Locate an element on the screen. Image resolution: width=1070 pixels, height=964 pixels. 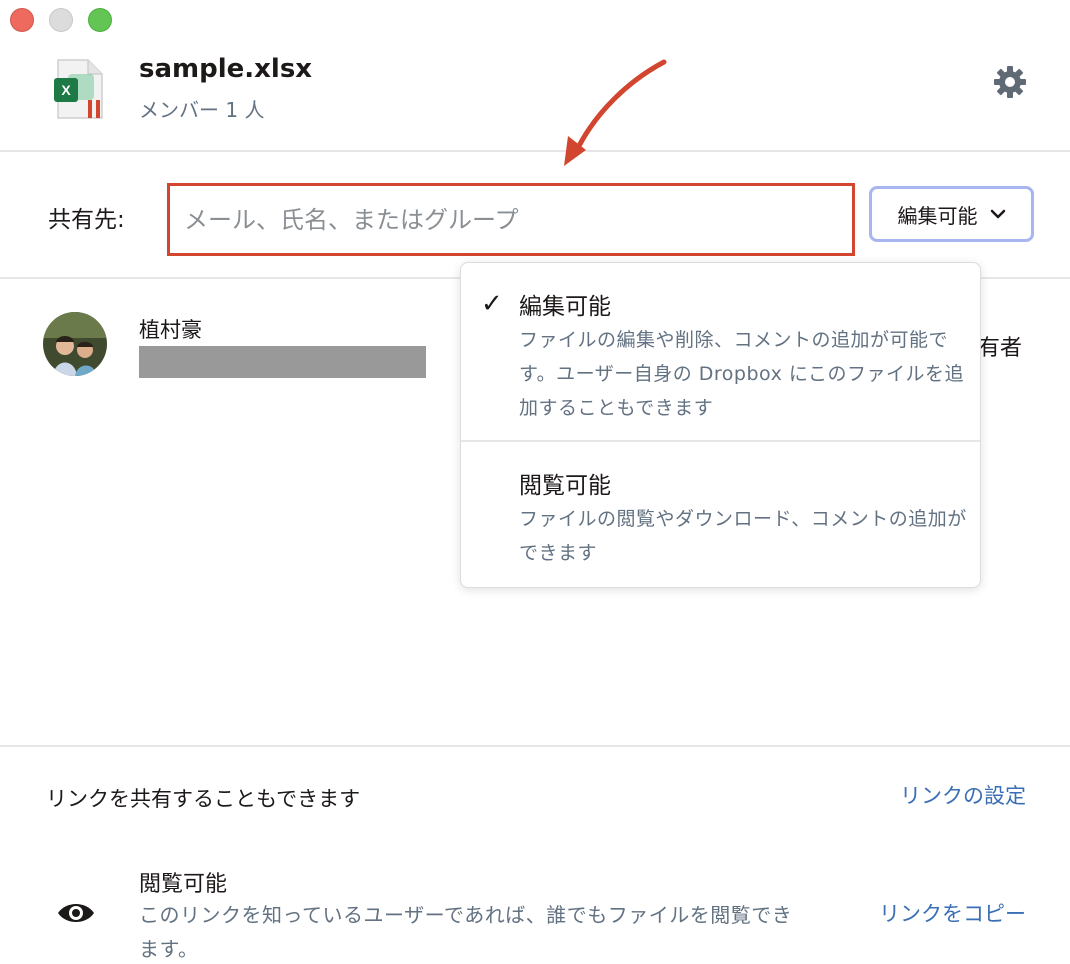
menu-item-description: ファイルの閲覧やダウンロード、コメントの追加ができます is located at coordinates (743, 536).